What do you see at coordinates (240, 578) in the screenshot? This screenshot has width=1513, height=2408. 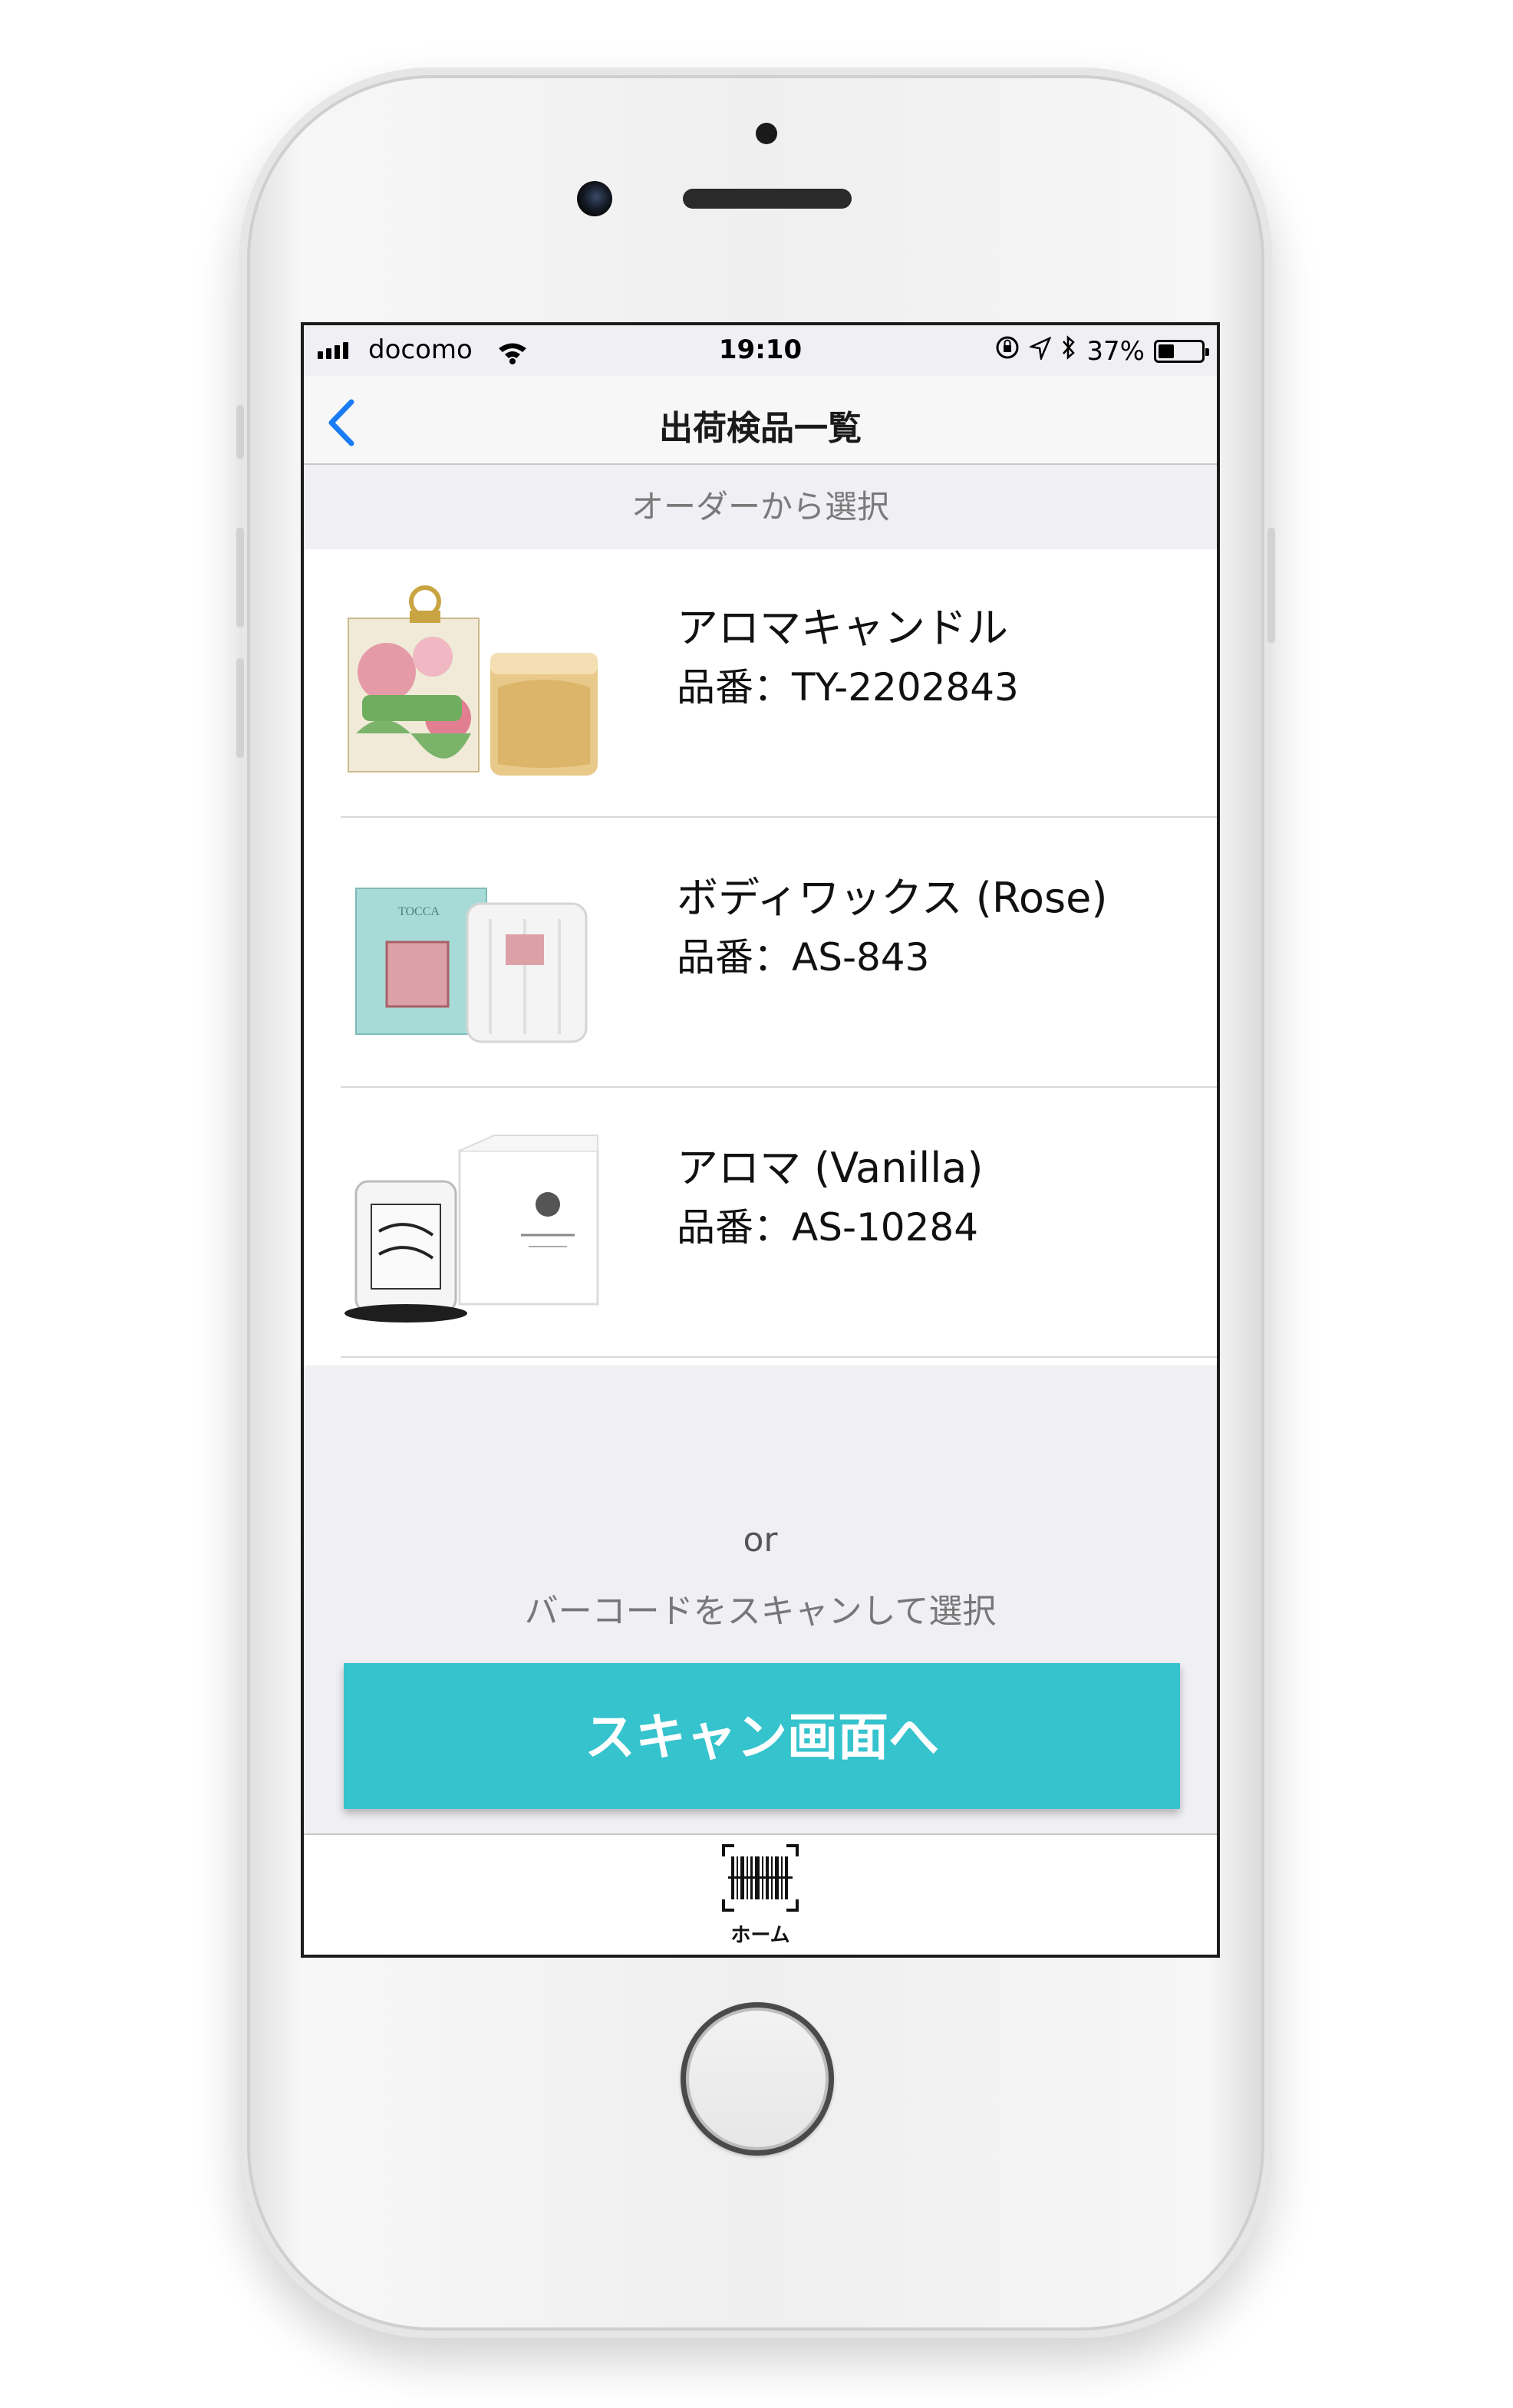 I see `volume-up-button` at bounding box center [240, 578].